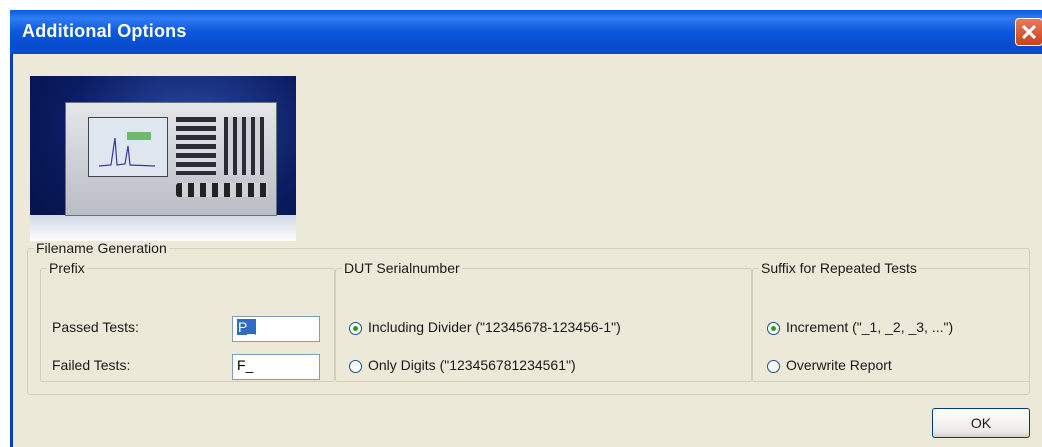 Image resolution: width=1042 pixels, height=447 pixels. Describe the element at coordinates (163, 158) in the screenshot. I see `instrument-image` at that location.